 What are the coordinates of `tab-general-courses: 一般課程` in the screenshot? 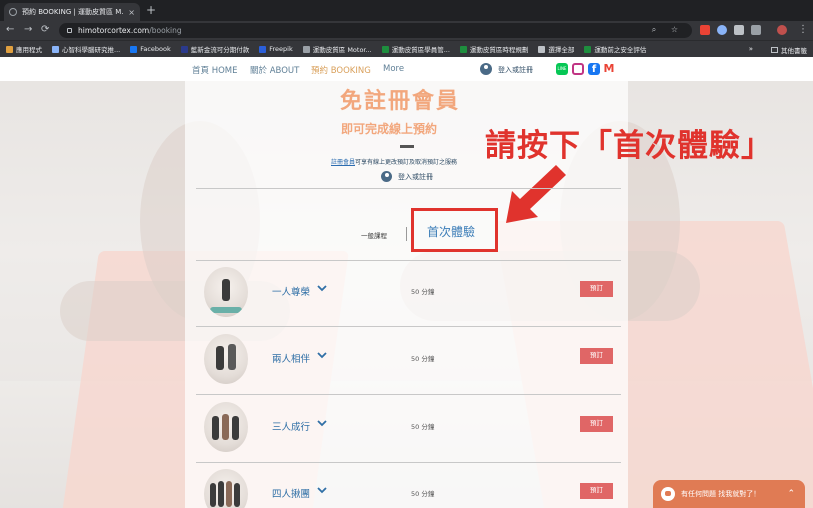 It's located at (374, 235).